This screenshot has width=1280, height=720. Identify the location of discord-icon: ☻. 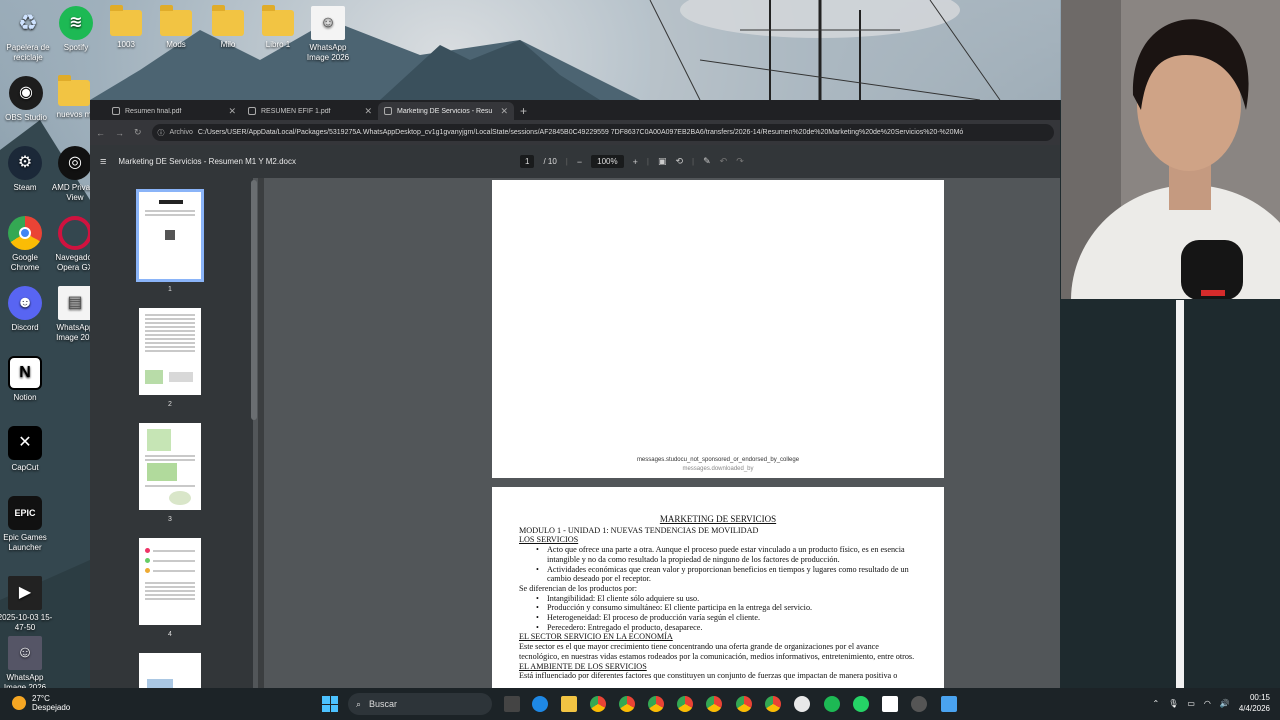
(25, 303).